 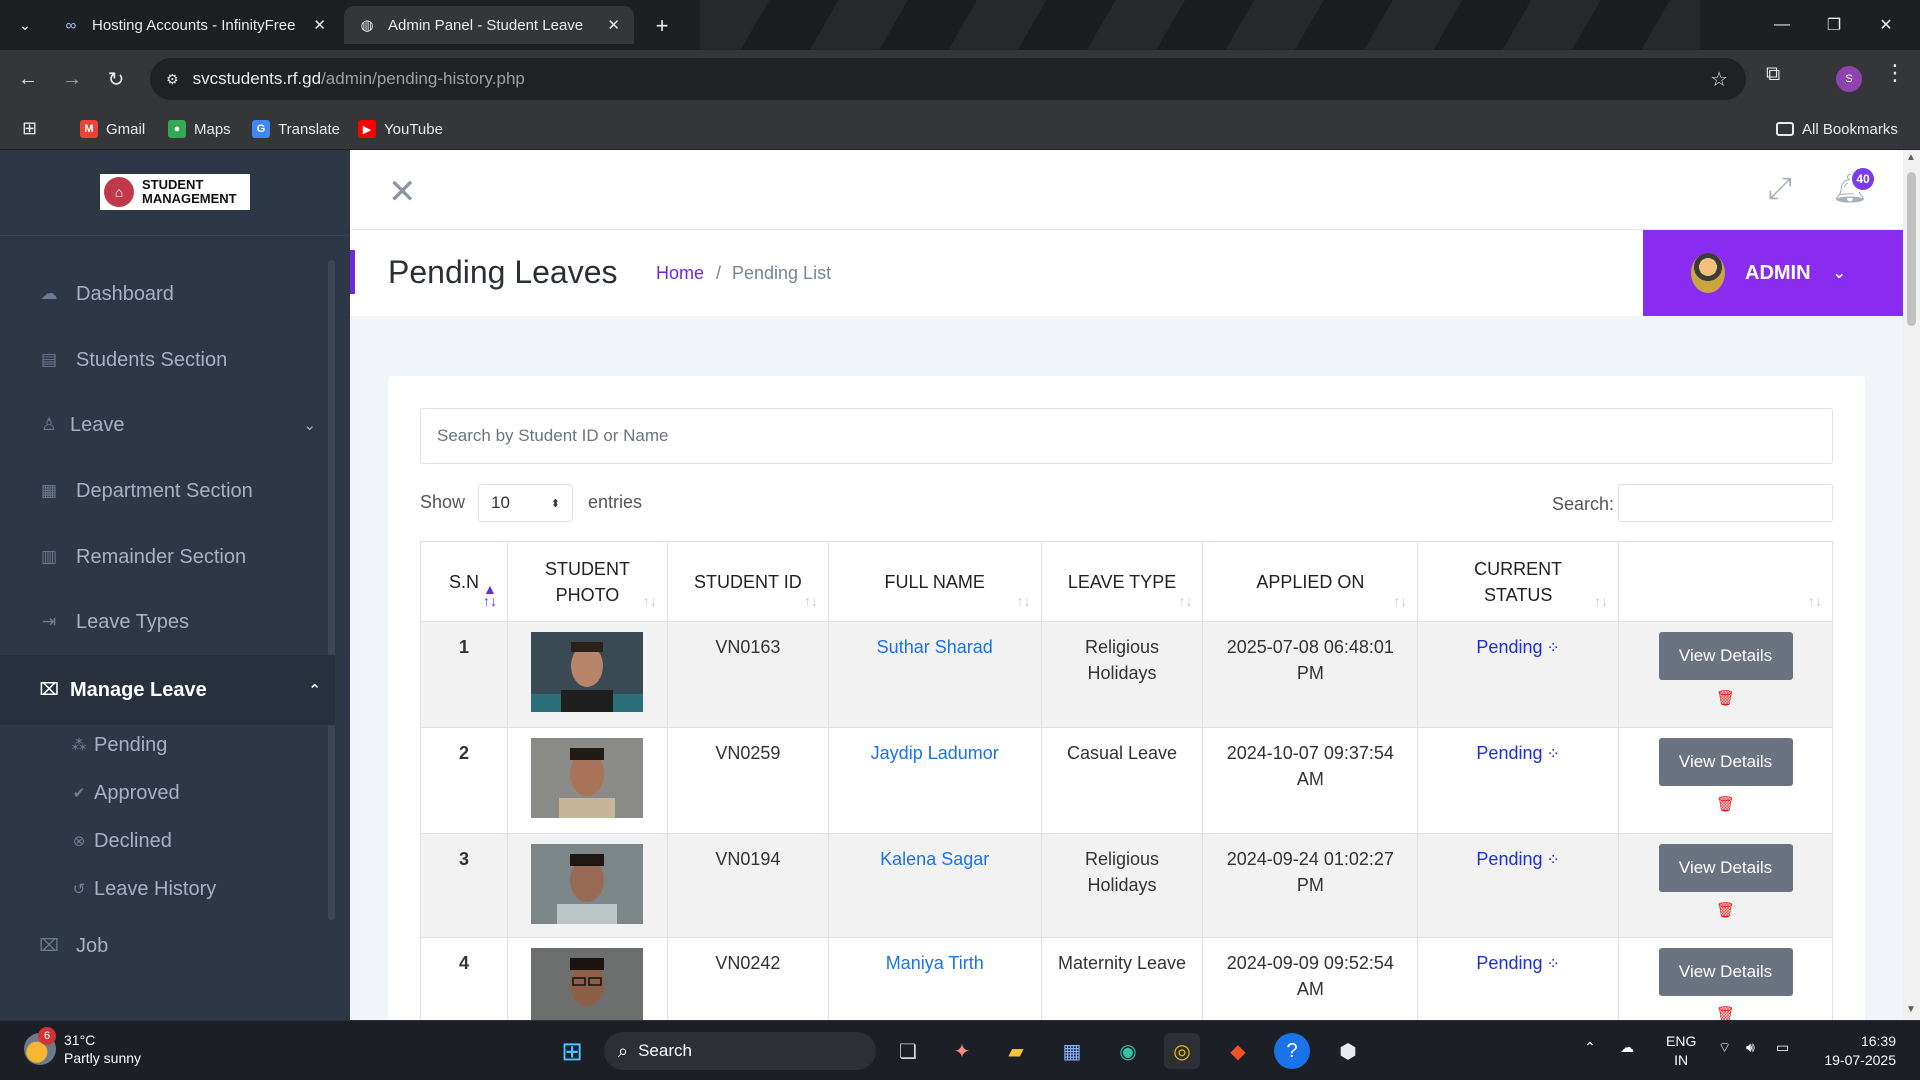 I want to click on profile-avatar: S, so click(x=1849, y=79).